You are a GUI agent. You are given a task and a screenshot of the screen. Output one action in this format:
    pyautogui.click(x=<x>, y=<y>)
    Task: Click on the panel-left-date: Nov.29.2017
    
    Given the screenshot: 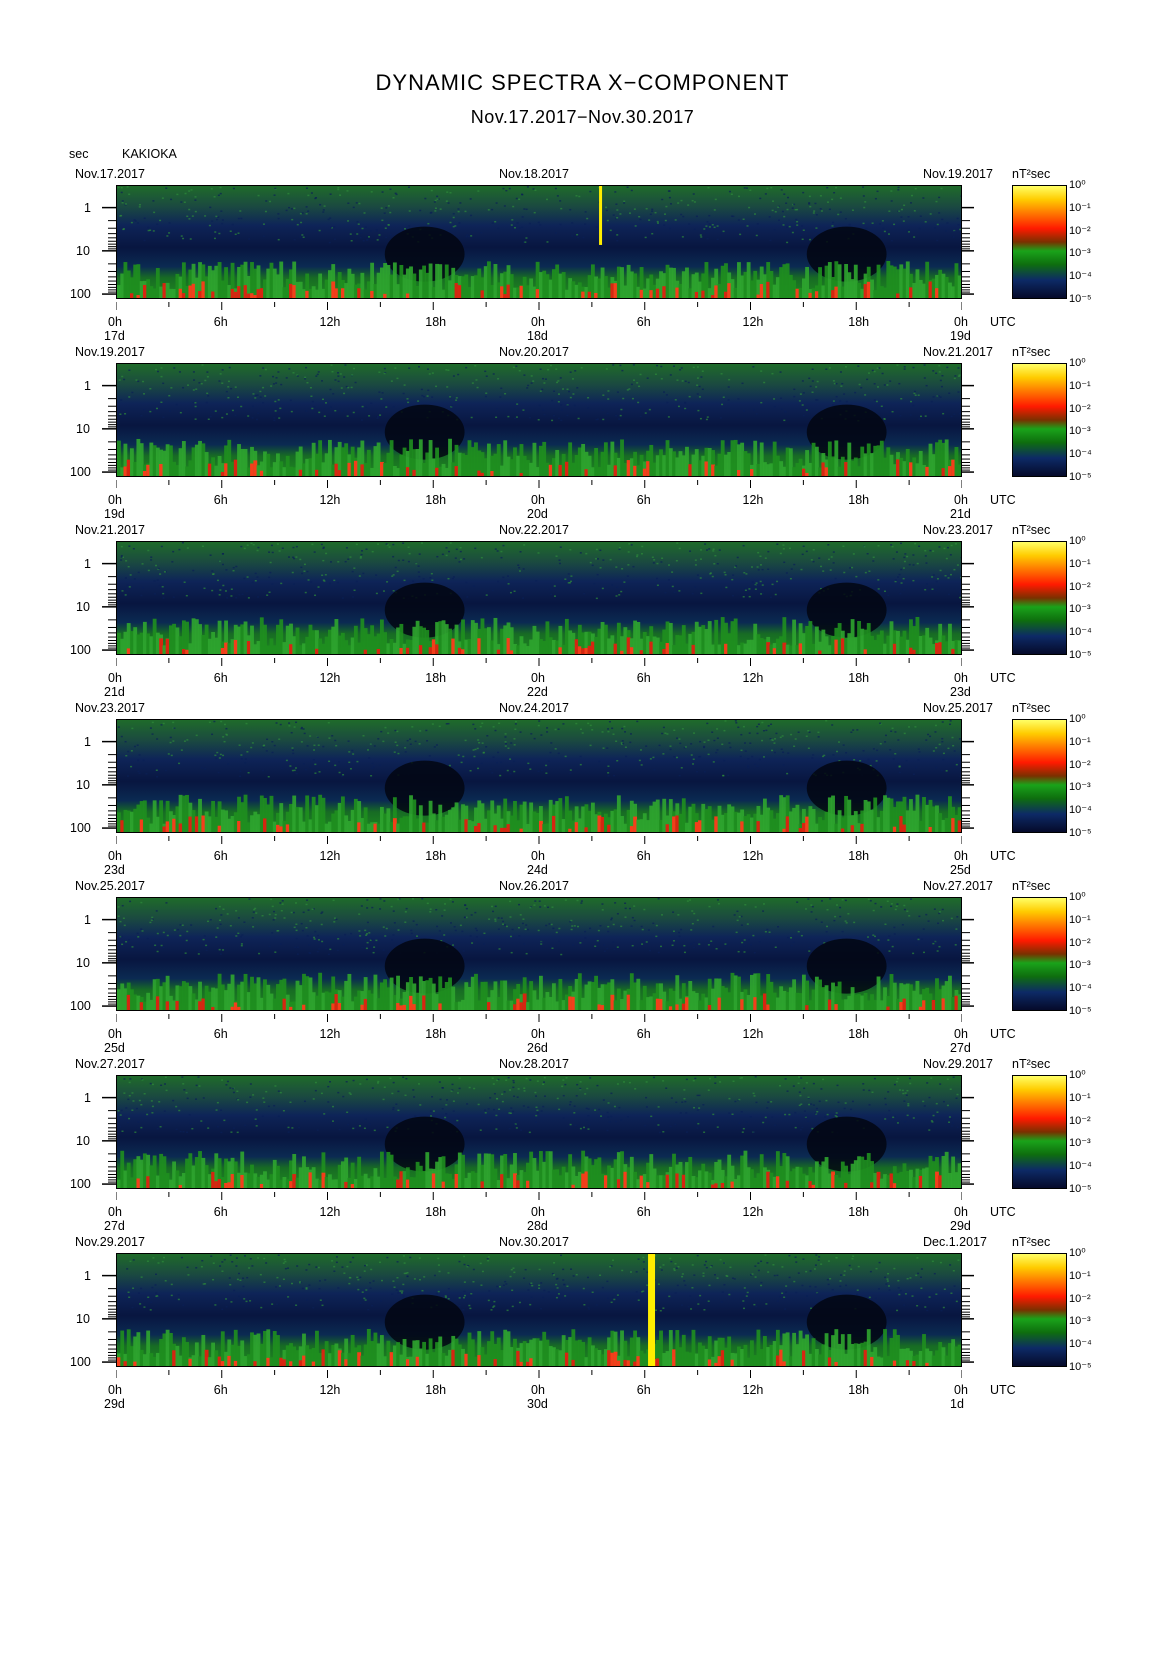 What is the action you would take?
    pyautogui.click(x=110, y=1242)
    